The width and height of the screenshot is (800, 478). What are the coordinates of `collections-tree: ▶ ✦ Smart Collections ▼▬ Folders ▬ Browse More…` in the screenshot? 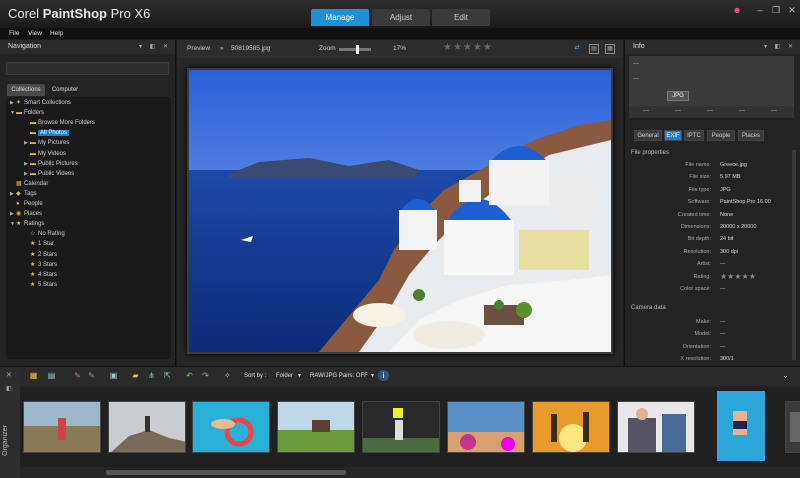 It's located at (88, 228).